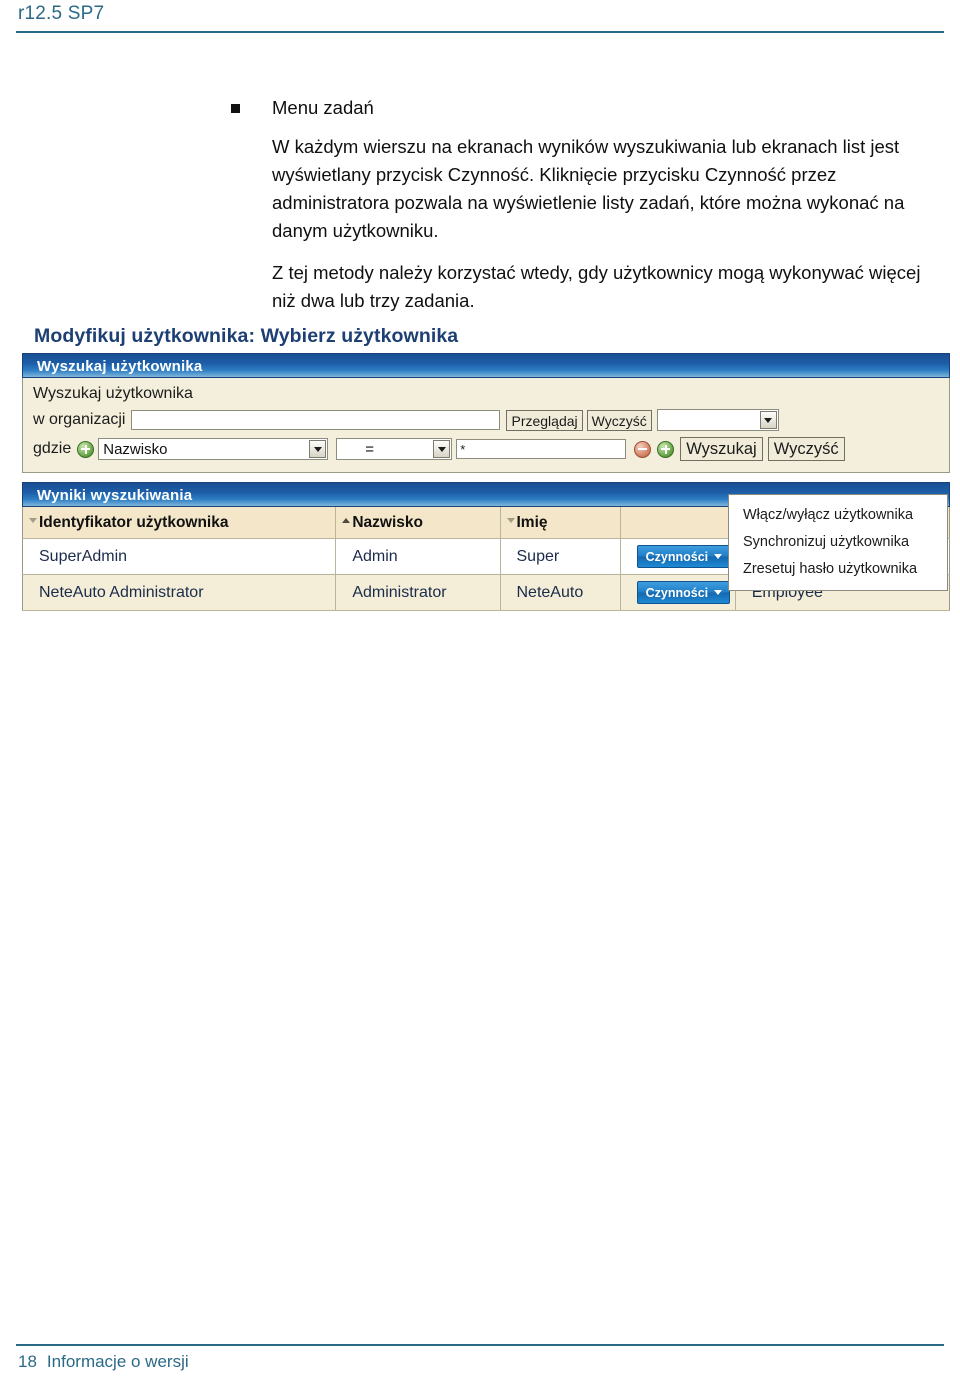 Image resolution: width=960 pixels, height=1385 pixels. What do you see at coordinates (532, 522) in the screenshot?
I see `column-header-label: Imię` at bounding box center [532, 522].